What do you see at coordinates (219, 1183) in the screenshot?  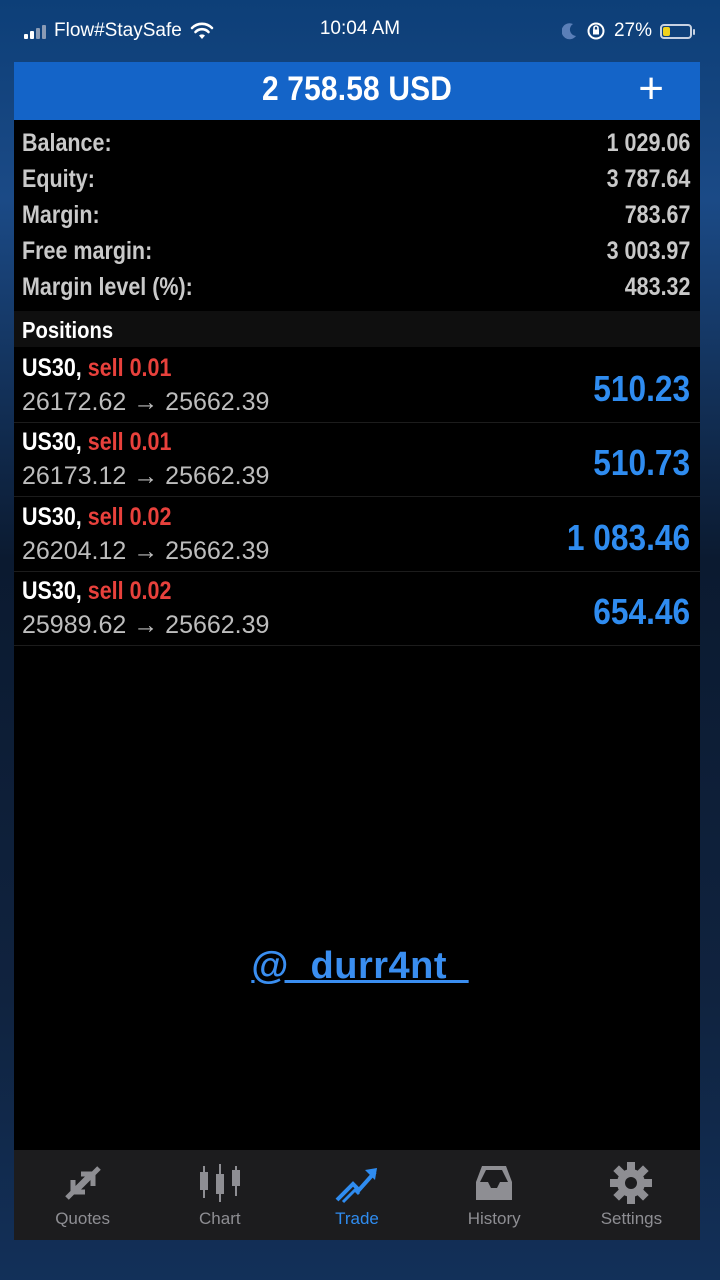 I see `candlestick-chart-icon` at bounding box center [219, 1183].